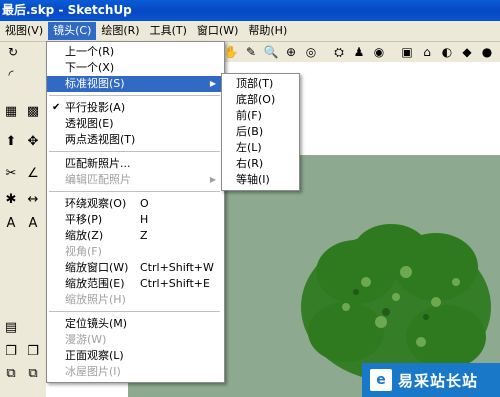 The width and height of the screenshot is (500, 397). What do you see at coordinates (250, 10) in the screenshot?
I see `title-bar: 最后.skp - SketchUp` at bounding box center [250, 10].